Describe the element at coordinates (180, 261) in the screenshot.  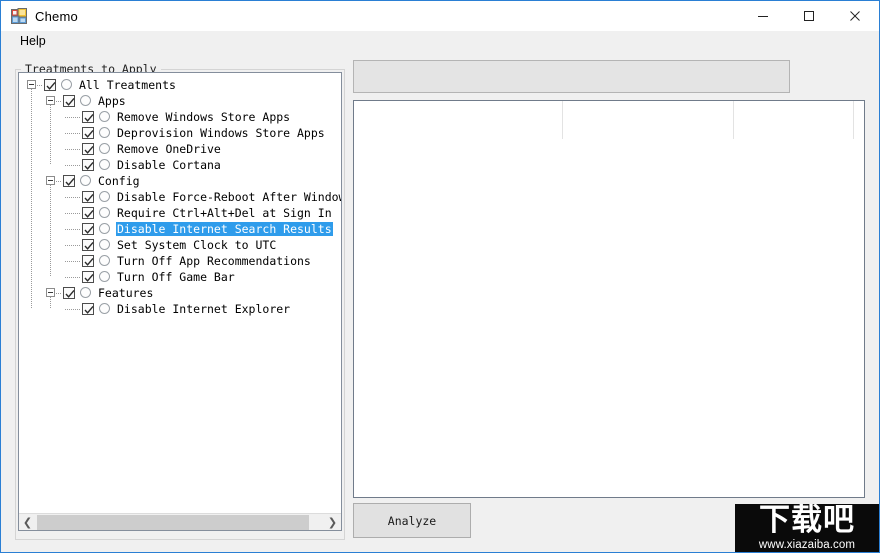
I see `tree-node: Turn Off App Recommendations` at that location.